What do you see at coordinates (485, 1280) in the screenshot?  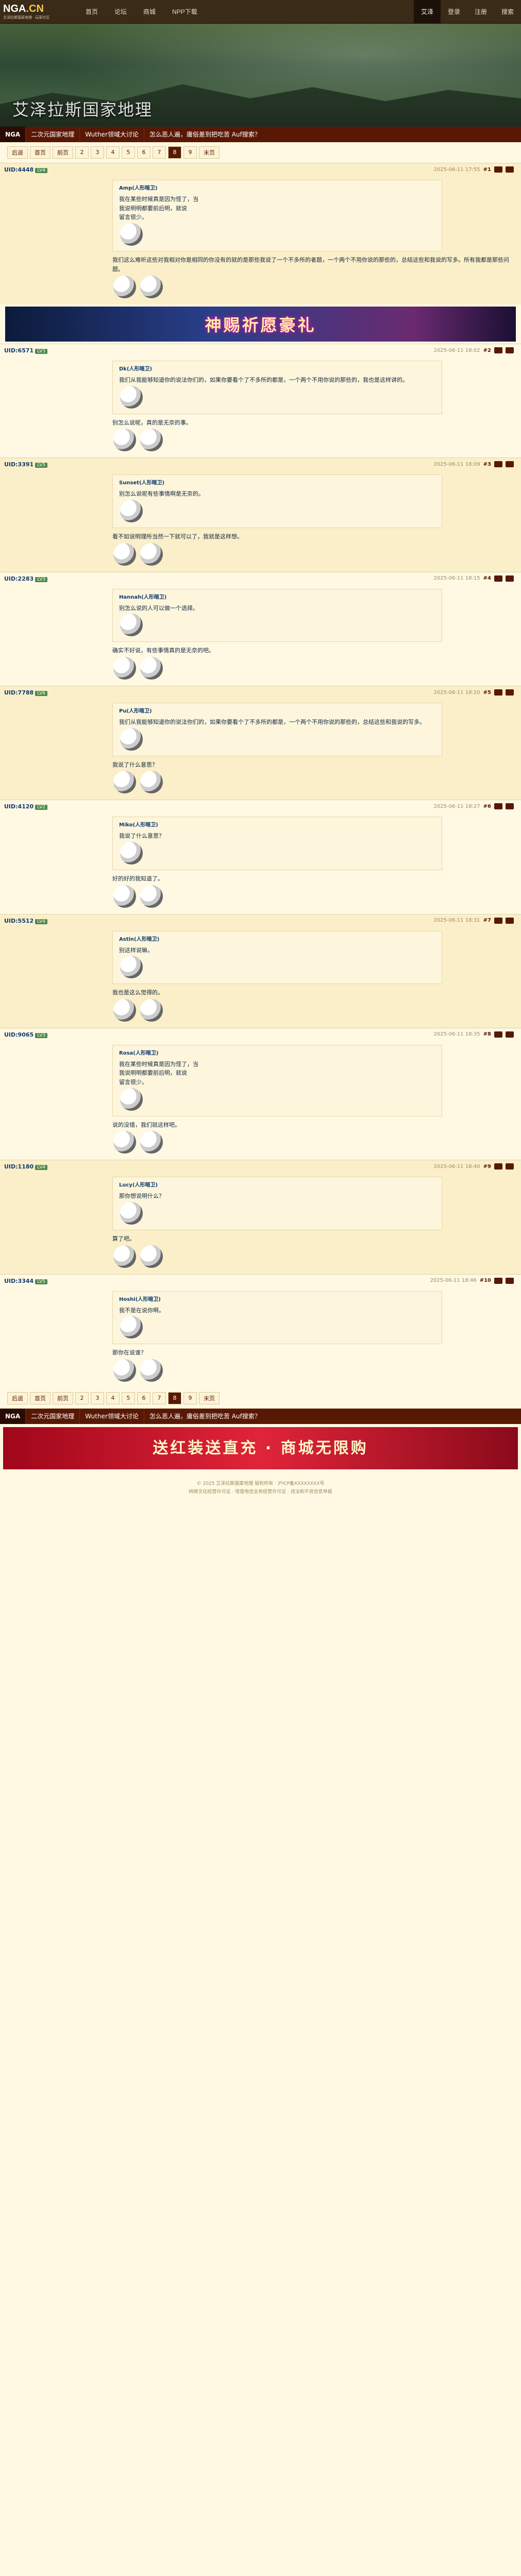 I see `floor-number: #10` at bounding box center [485, 1280].